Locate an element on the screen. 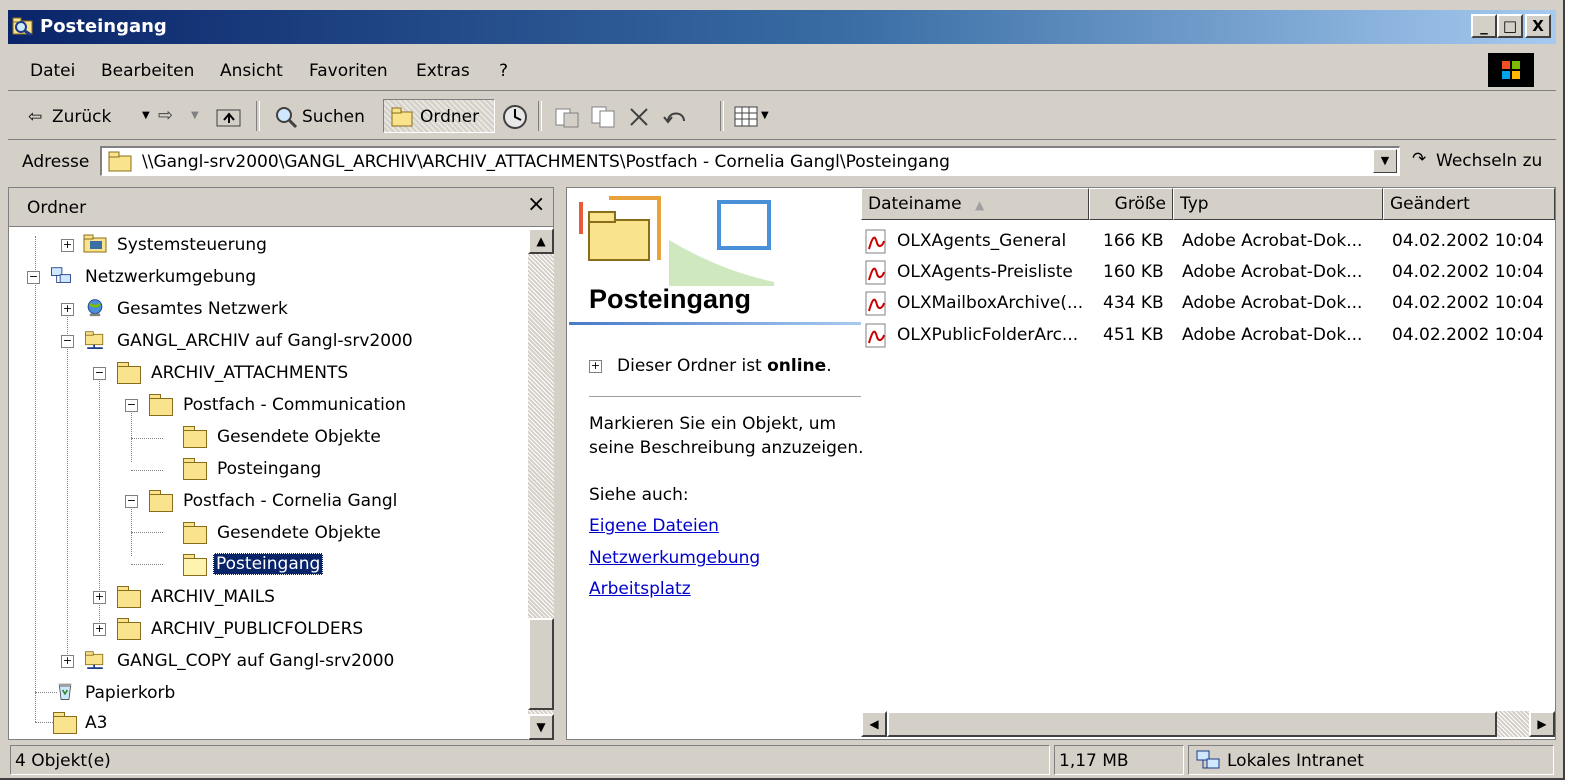 This screenshot has width=1577, height=784. column-label: Typ is located at coordinates (1194, 204).